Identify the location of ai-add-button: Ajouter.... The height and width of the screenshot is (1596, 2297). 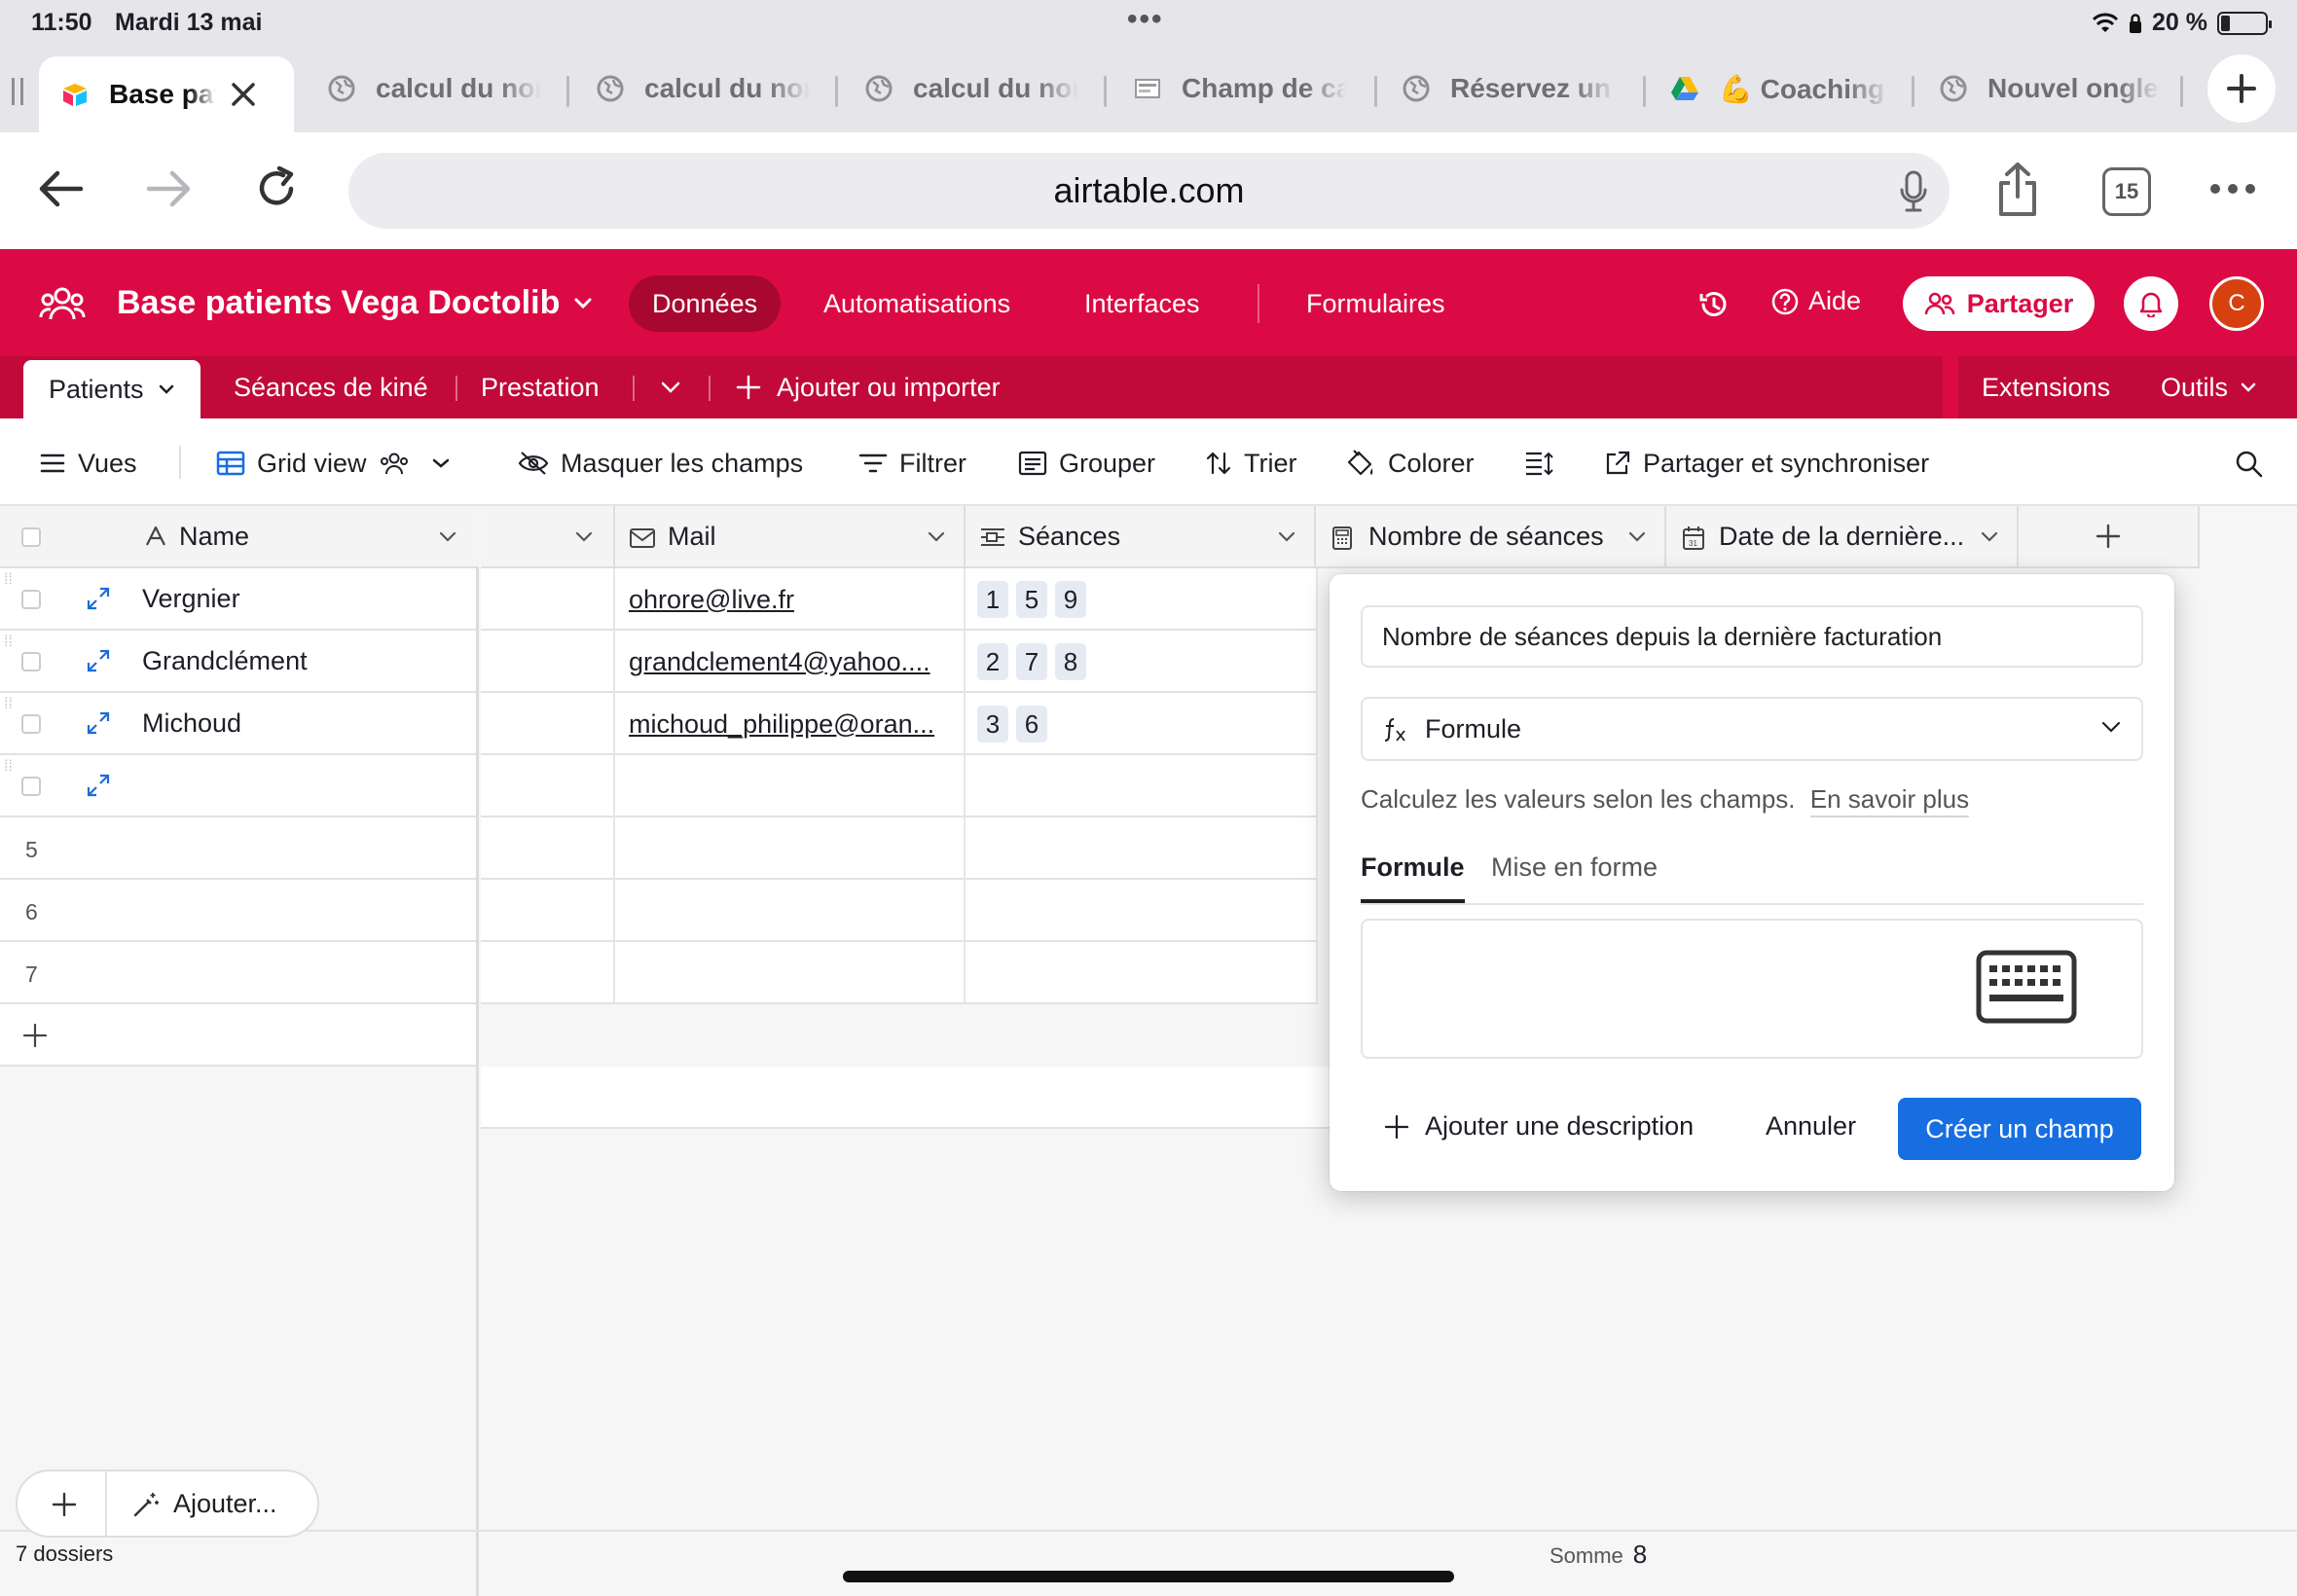
(204, 1504).